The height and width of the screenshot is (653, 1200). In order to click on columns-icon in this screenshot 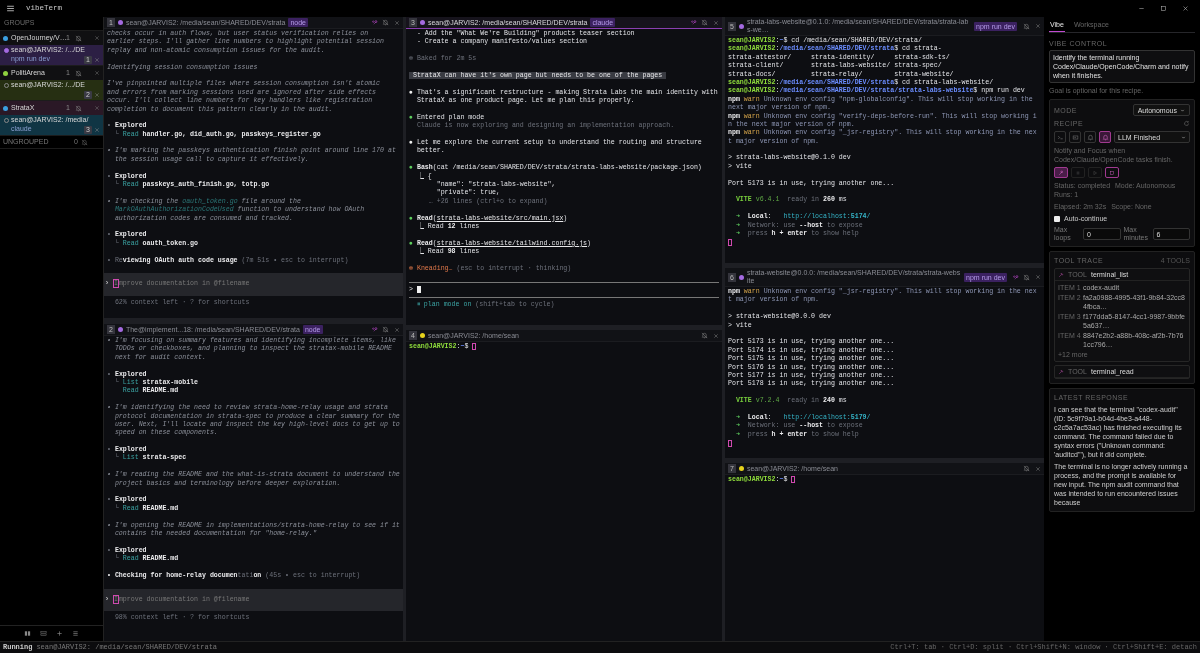, I will do `click(27, 633)`.